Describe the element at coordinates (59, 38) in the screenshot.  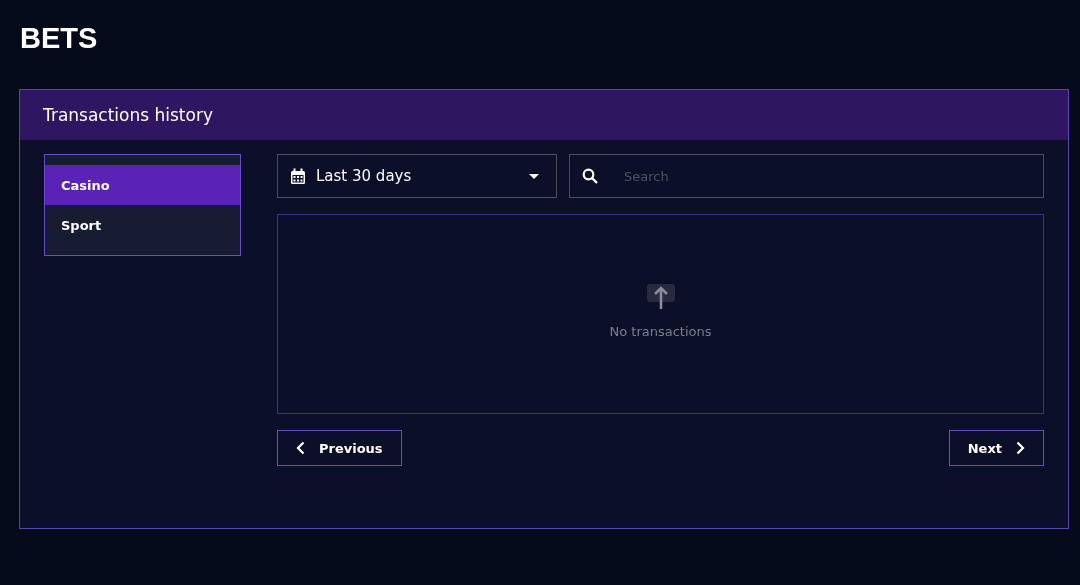
I see `page-title: BETS` at that location.